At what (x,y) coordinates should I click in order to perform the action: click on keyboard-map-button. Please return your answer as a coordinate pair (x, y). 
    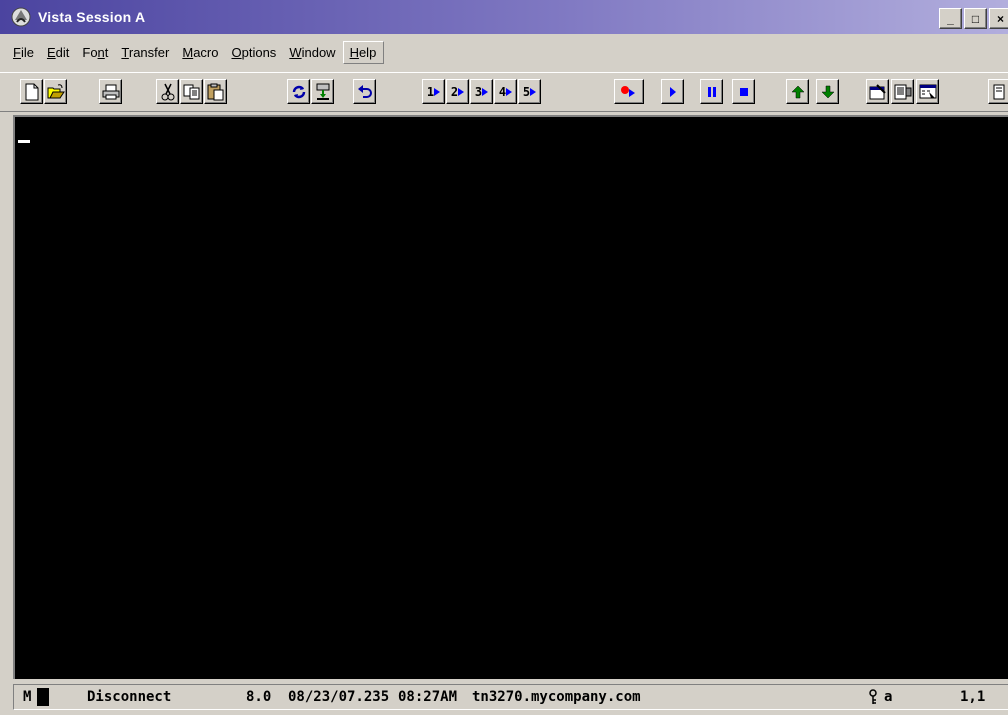
    Looking at the image, I should click on (927, 91).